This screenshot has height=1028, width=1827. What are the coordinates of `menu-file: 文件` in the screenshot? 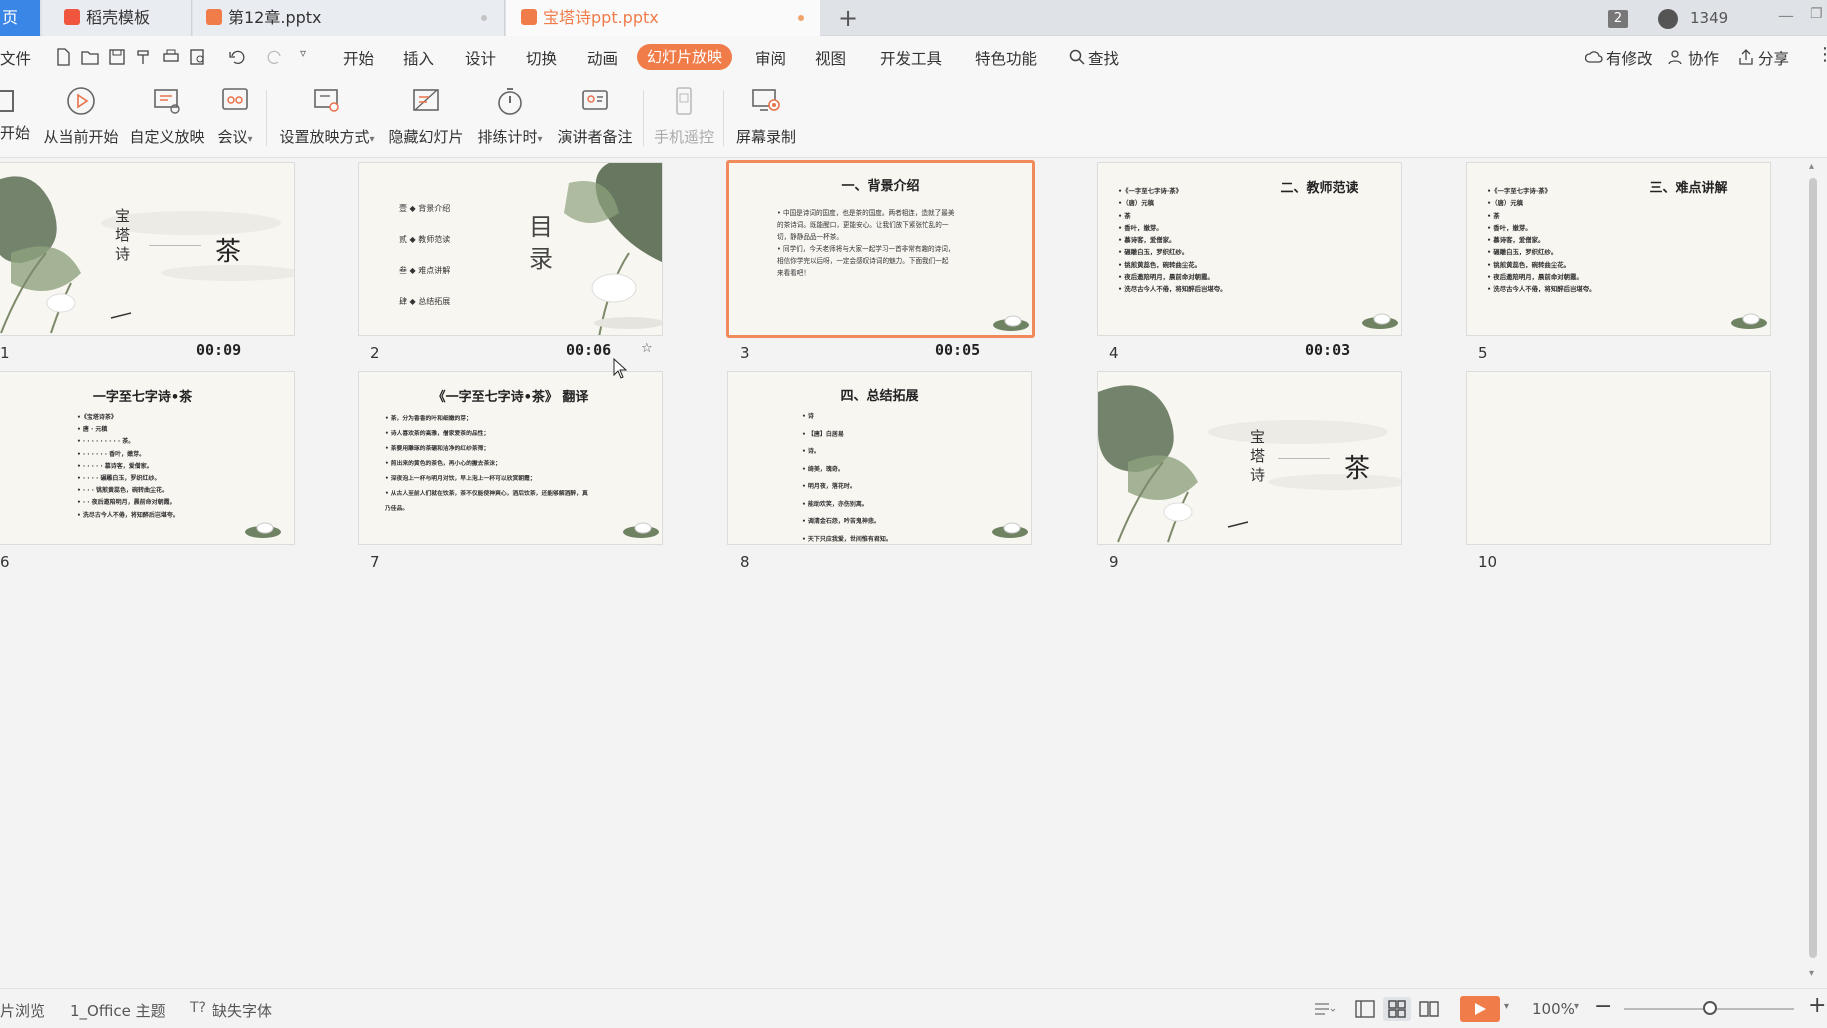 It's located at (15, 58).